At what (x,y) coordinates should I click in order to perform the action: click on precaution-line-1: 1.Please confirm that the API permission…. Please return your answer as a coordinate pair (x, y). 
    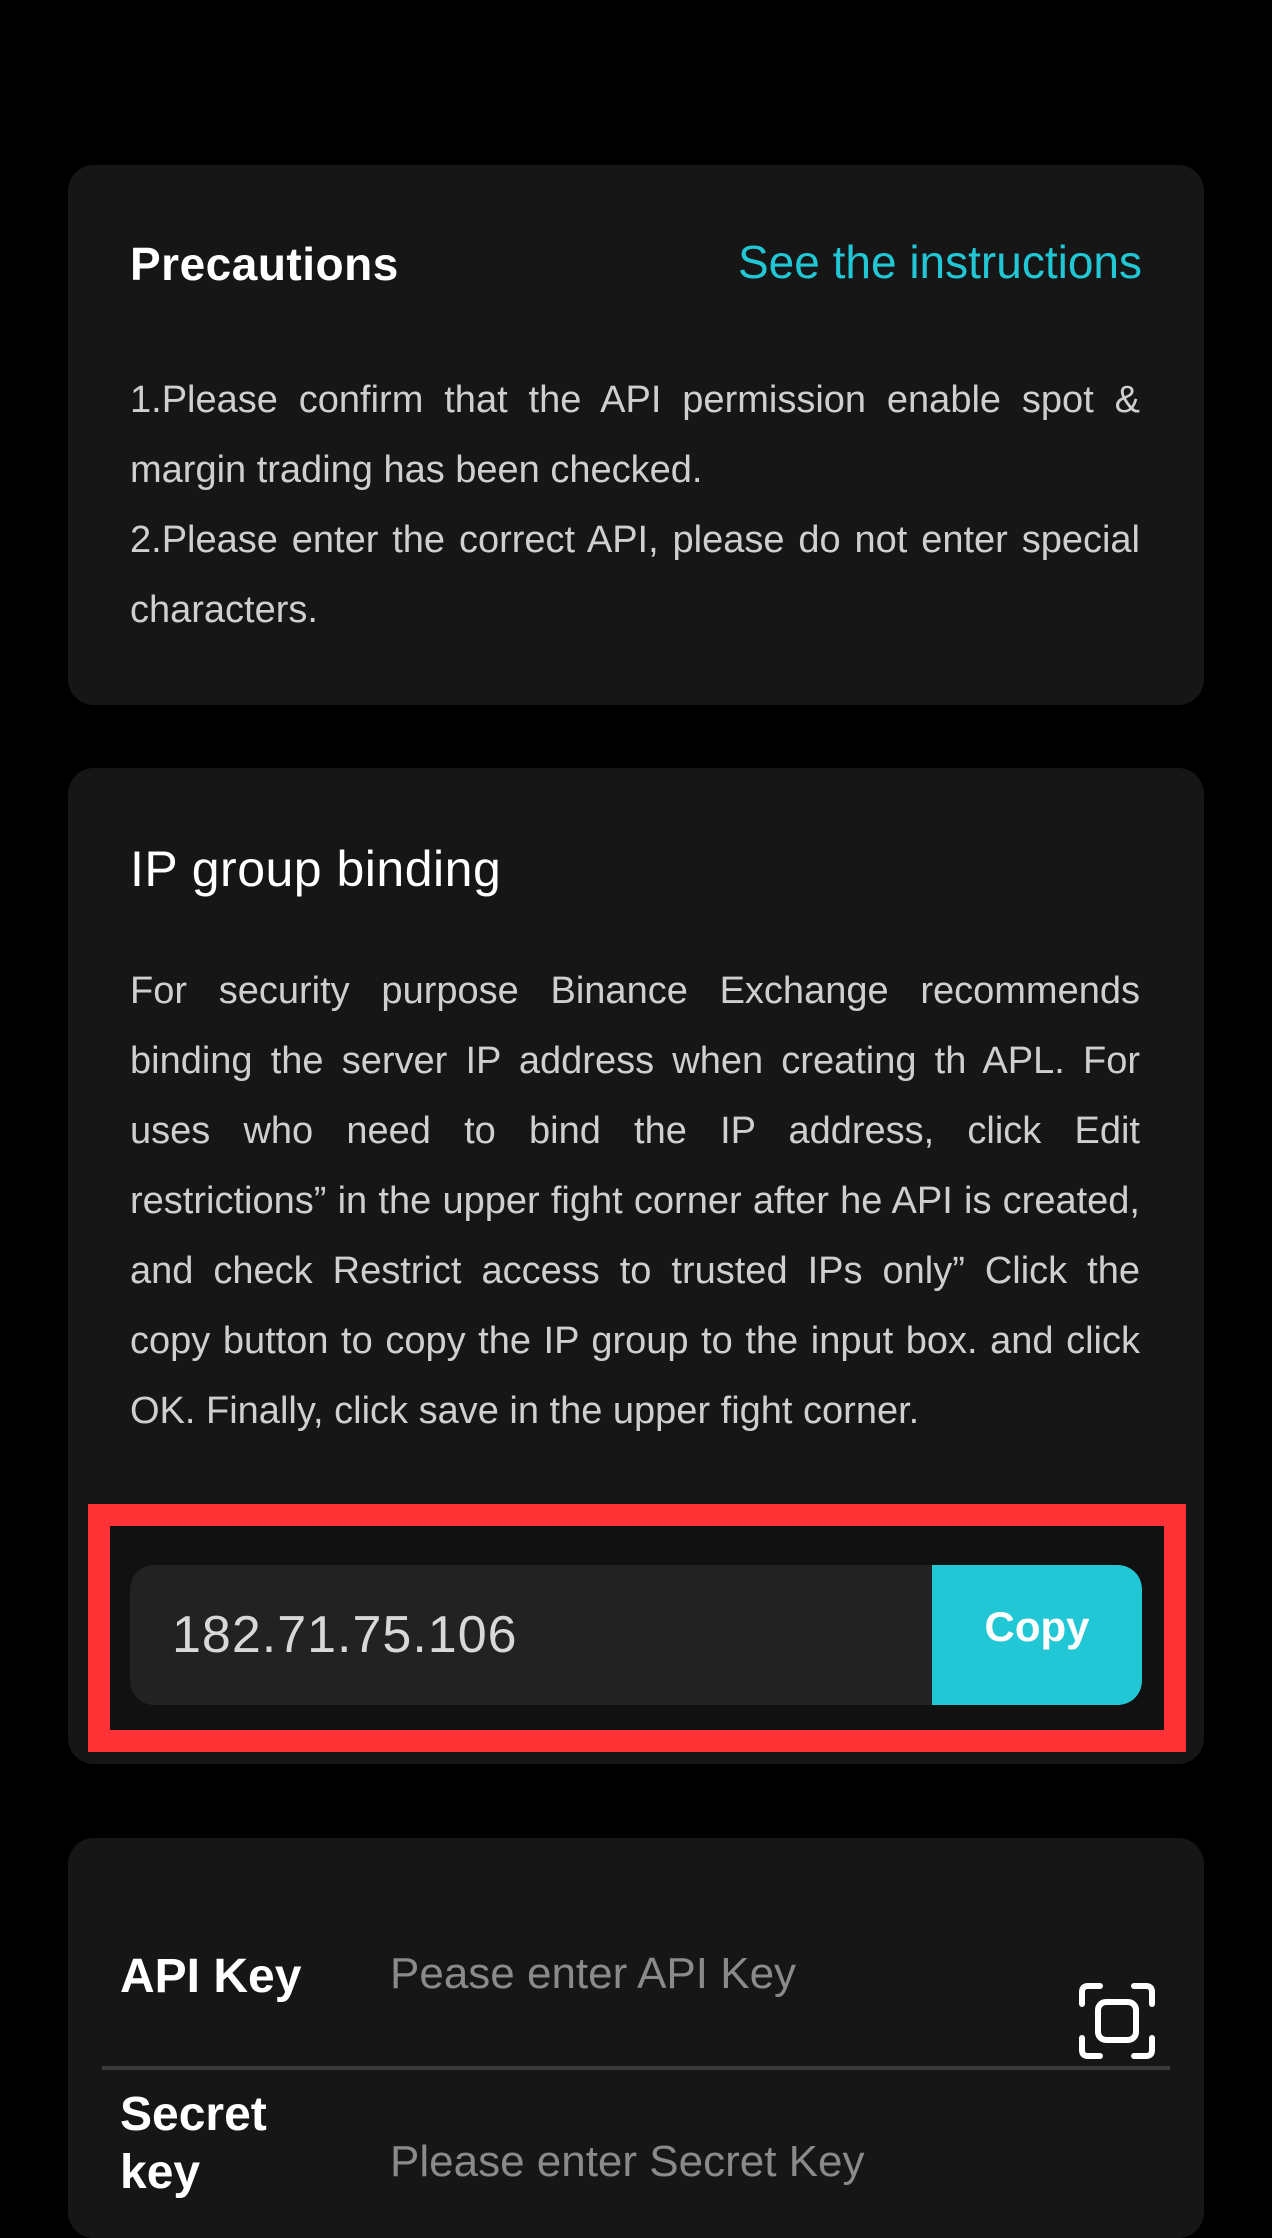
    Looking at the image, I should click on (635, 435).